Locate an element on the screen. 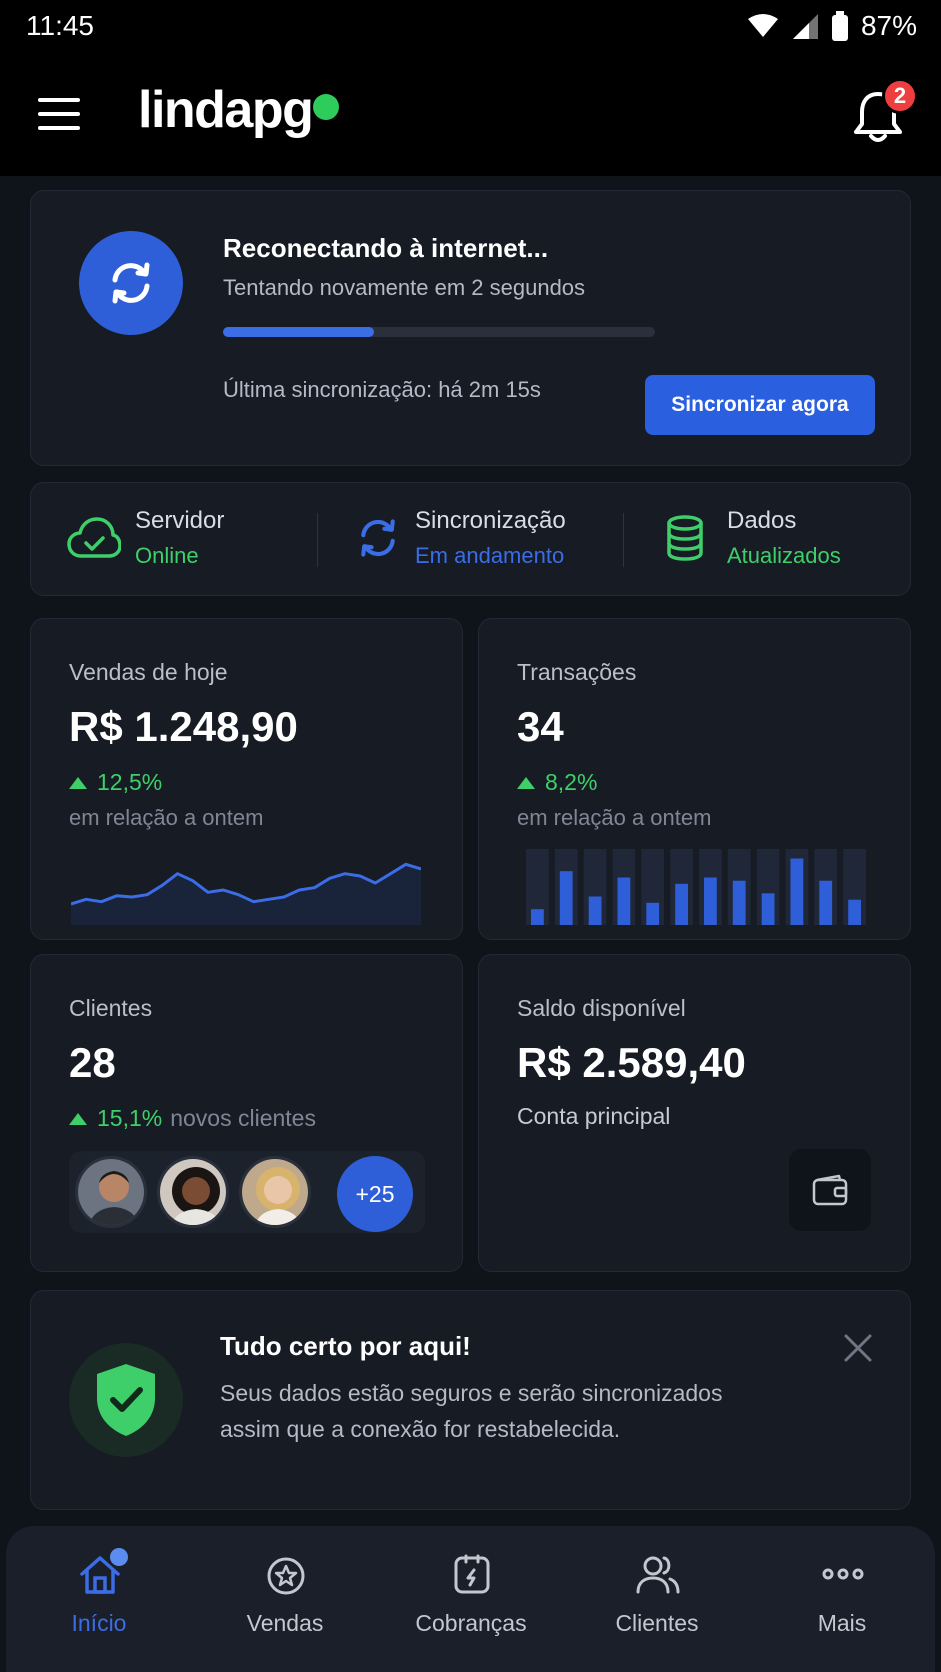  transactions-note: em relação a ontem is located at coordinates (614, 817).